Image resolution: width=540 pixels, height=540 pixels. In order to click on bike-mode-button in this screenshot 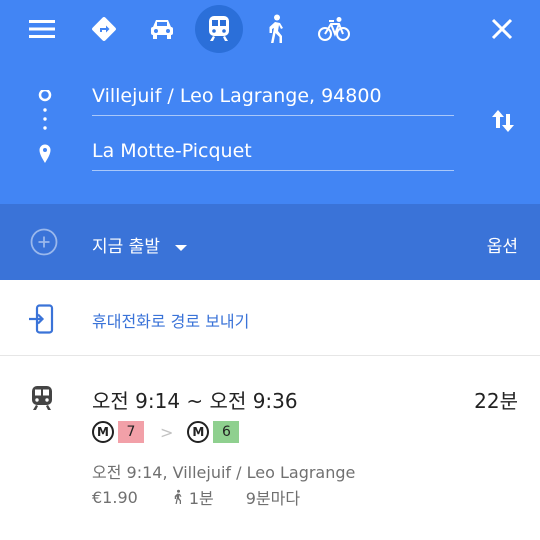, I will do `click(334, 29)`.